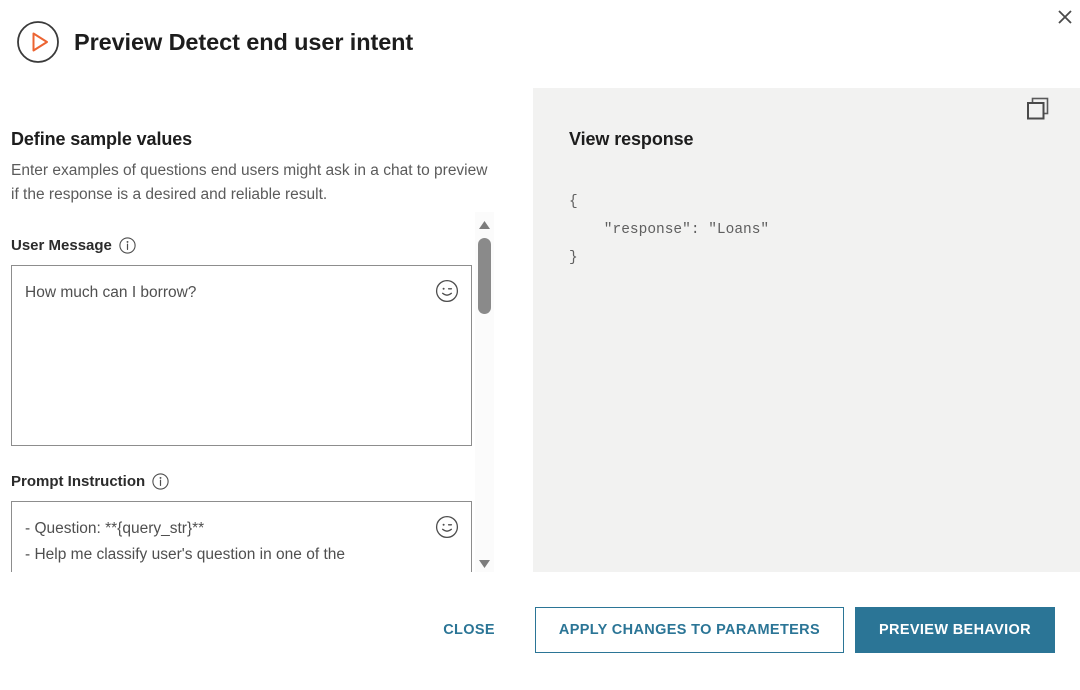  What do you see at coordinates (689, 630) in the screenshot?
I see `apply-changes-button: APPLY CHANGES TO PARAMETERS` at bounding box center [689, 630].